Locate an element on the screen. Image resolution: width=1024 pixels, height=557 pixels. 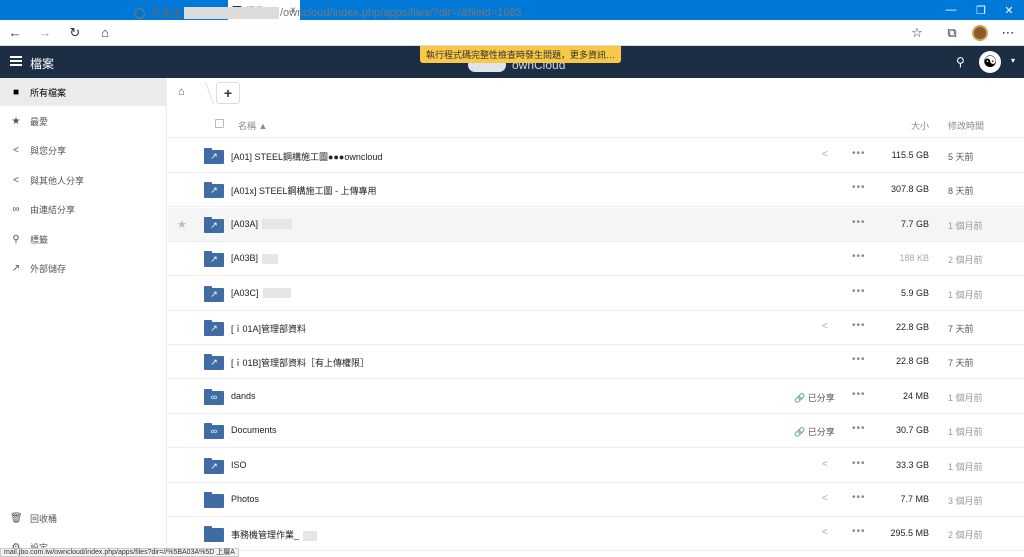
file-size: 30.7 GB is located at coordinates (912, 430).